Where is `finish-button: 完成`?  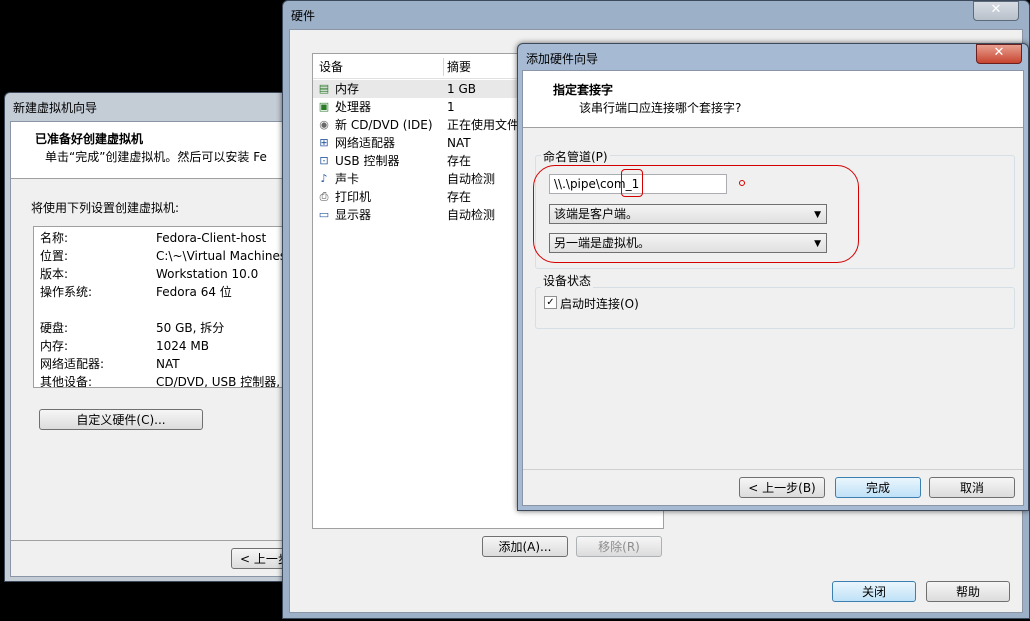
finish-button: 完成 is located at coordinates (878, 487).